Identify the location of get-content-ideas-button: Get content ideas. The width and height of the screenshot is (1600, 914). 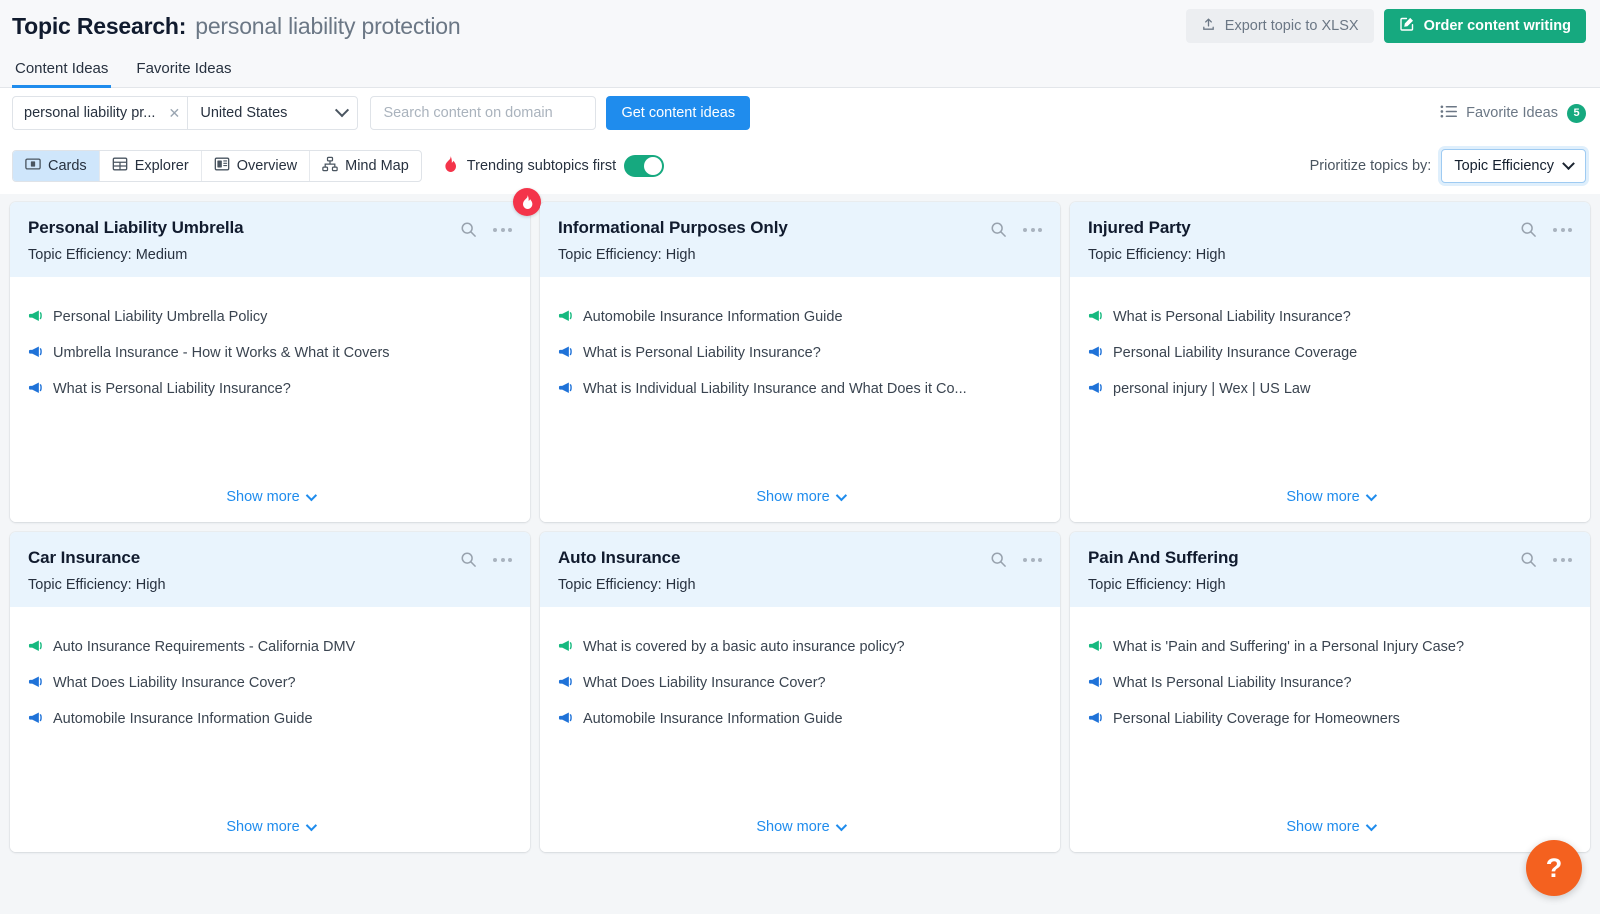
(678, 113).